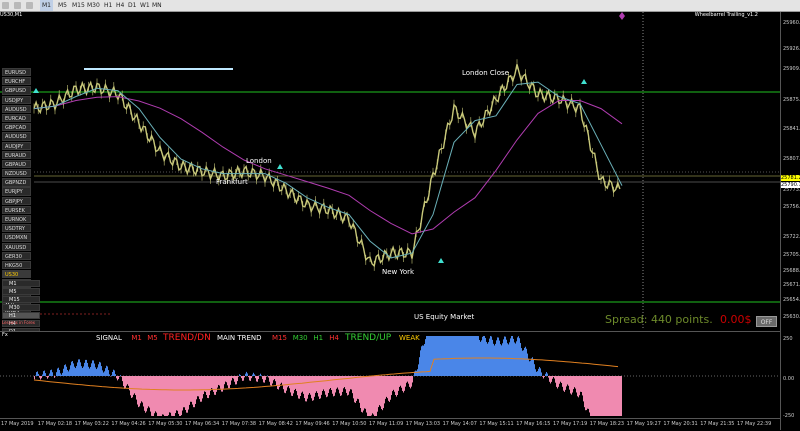  Describe the element at coordinates (16, 237) in the screenshot. I see `symbol-button-usdmxn: USDMXN` at that location.